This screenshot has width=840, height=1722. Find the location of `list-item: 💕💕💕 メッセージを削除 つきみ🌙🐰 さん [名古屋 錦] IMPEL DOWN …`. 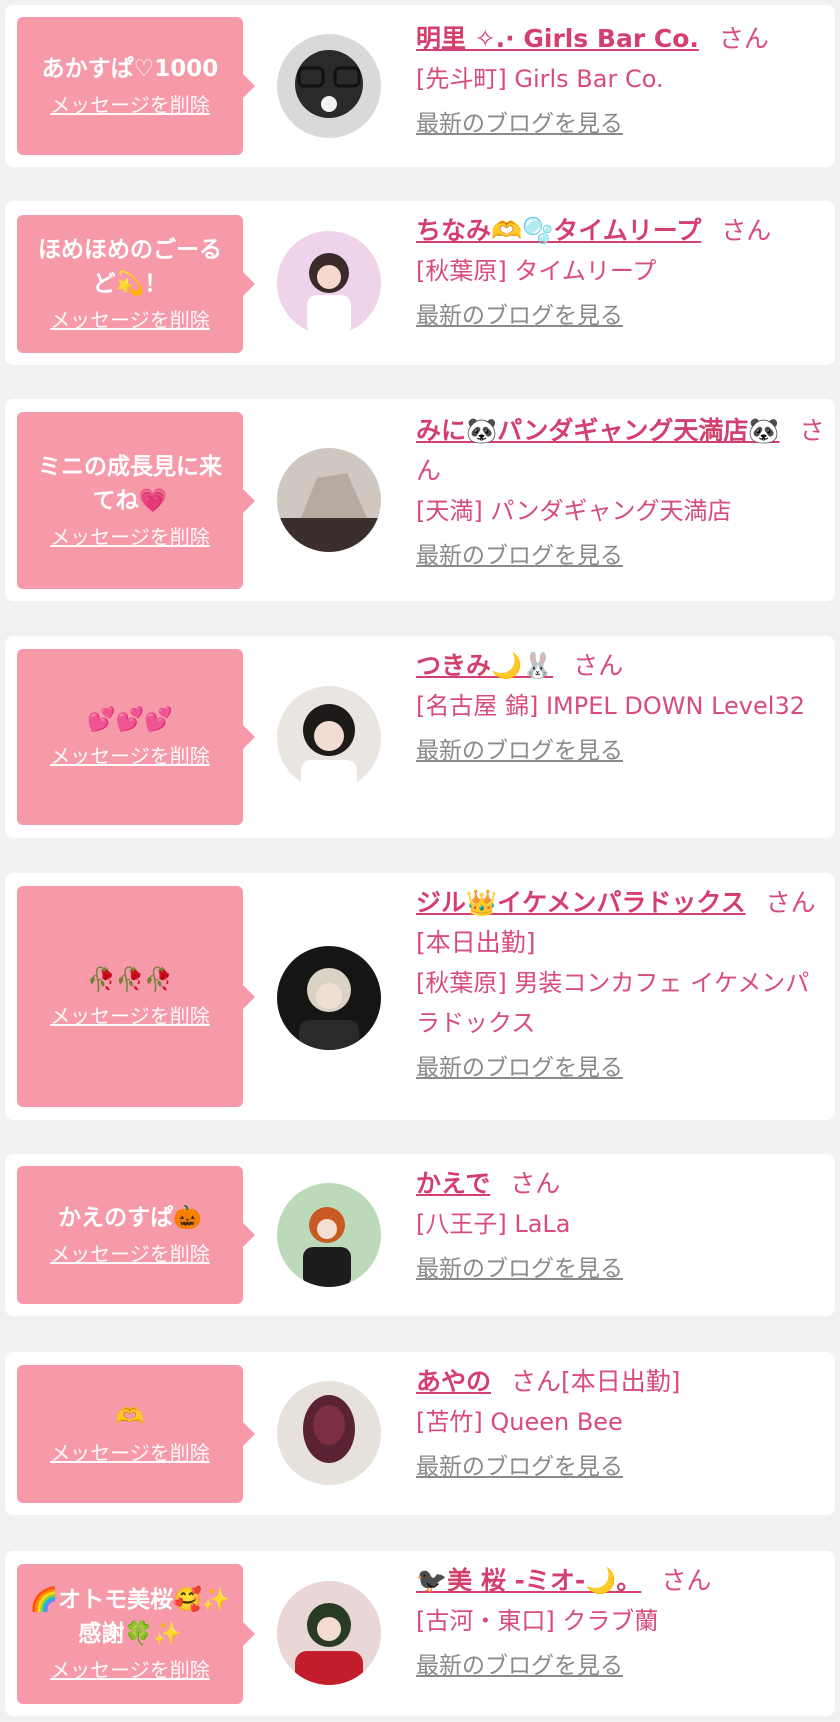

list-item: 💕💕💕 メッセージを削除 つきみ🌙🐰 さん [名古屋 錦] IMPEL DOWN … is located at coordinates (420, 737).